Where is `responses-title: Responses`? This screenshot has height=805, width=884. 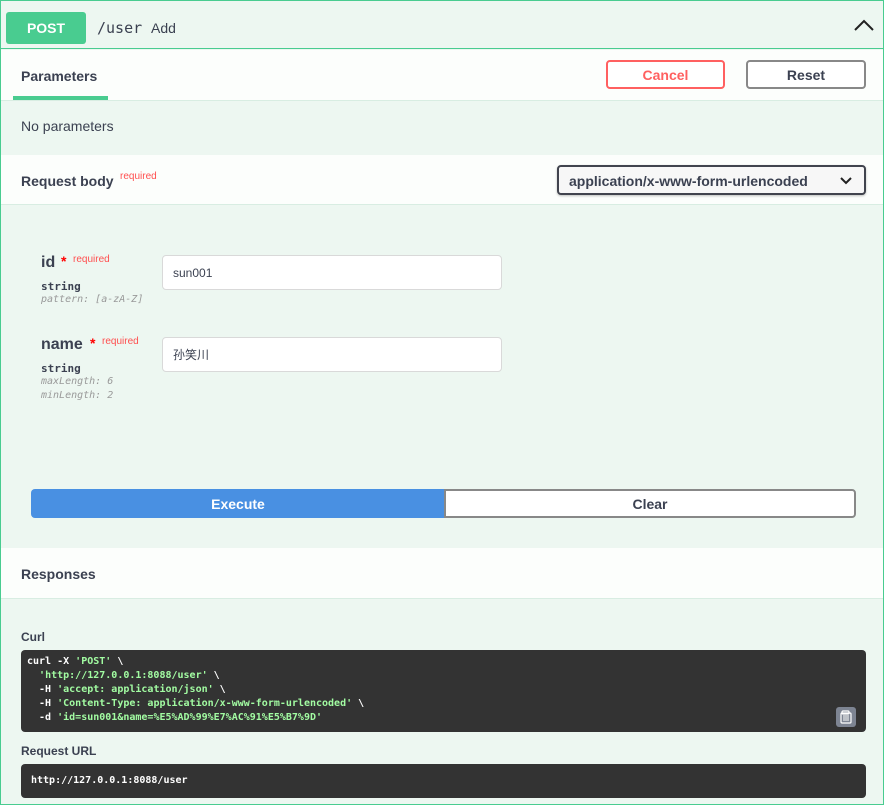 responses-title: Responses is located at coordinates (58, 574).